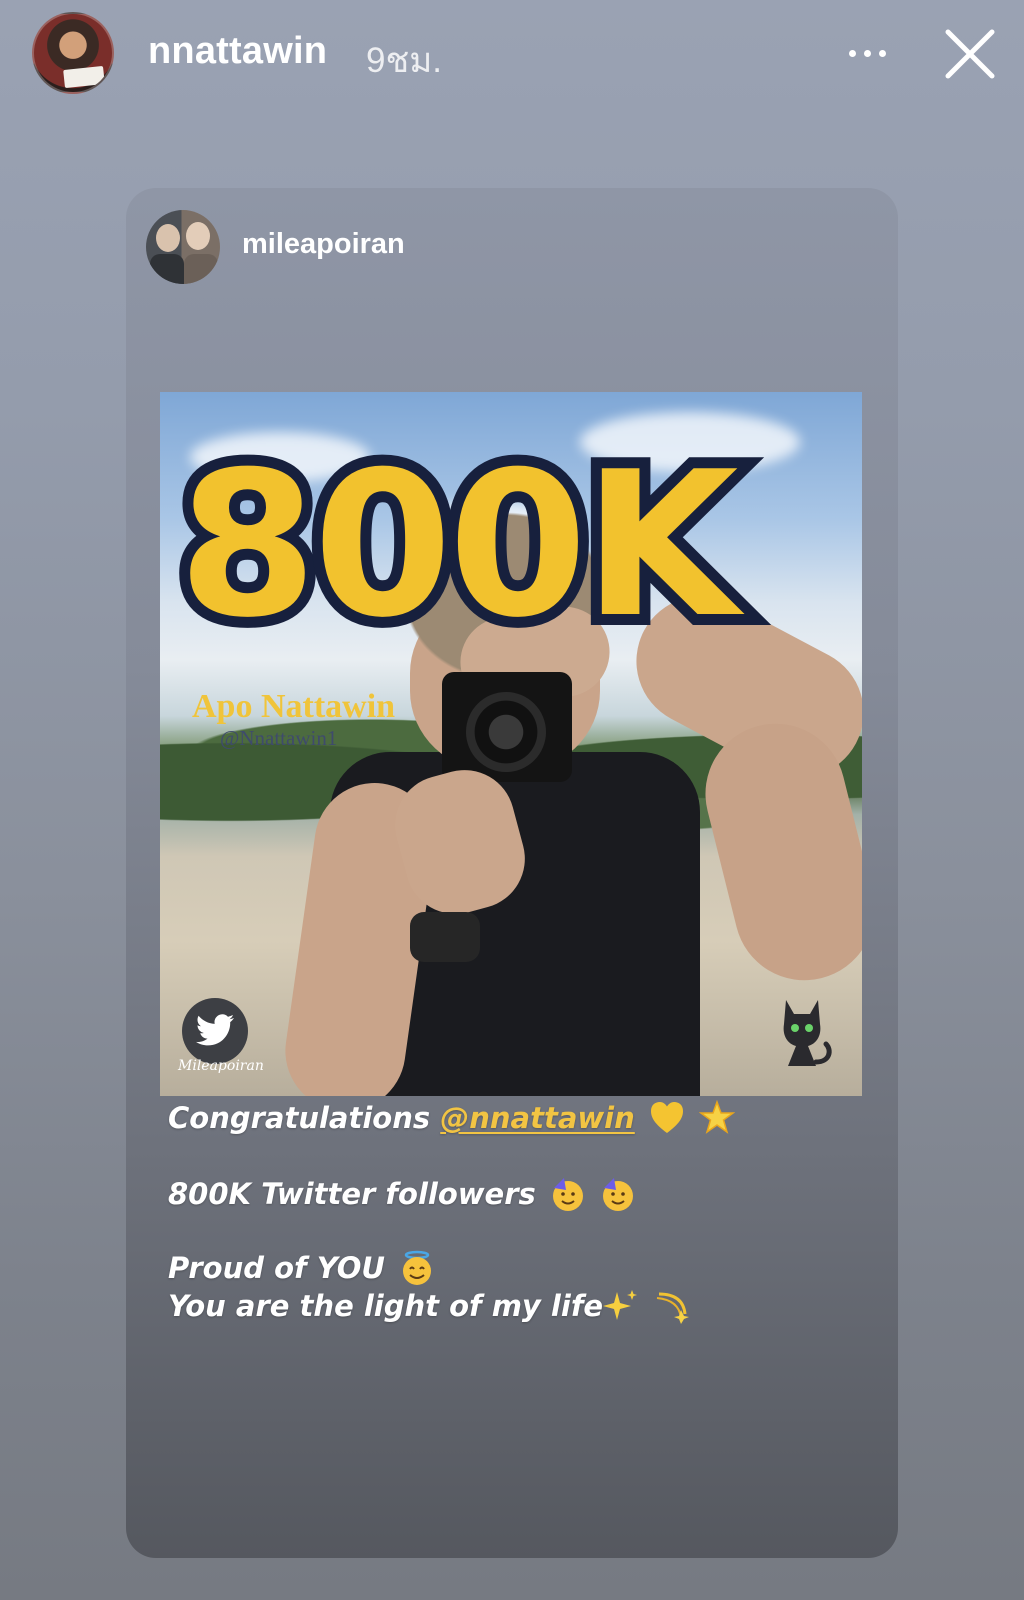  Describe the element at coordinates (294, 706) in the screenshot. I see `image-name-label: Apo Nattawin` at that location.